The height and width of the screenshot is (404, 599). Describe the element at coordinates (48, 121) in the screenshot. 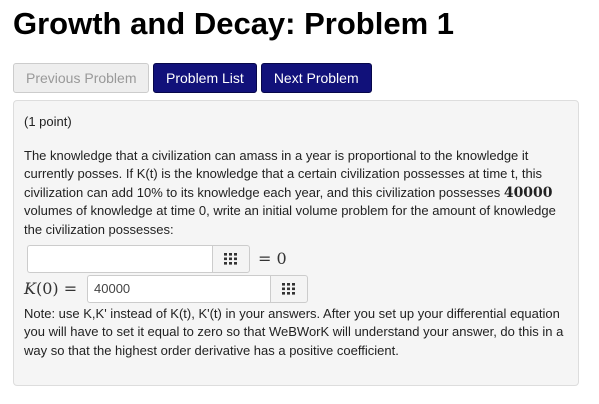

I see `points-label: (1 point)` at that location.